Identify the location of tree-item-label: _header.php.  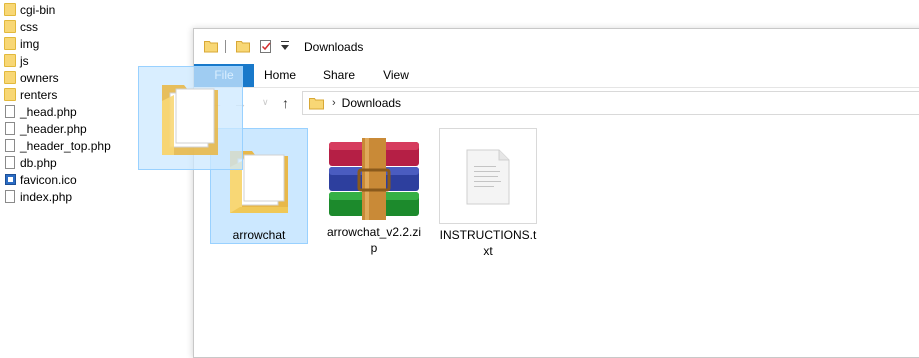
(53, 128).